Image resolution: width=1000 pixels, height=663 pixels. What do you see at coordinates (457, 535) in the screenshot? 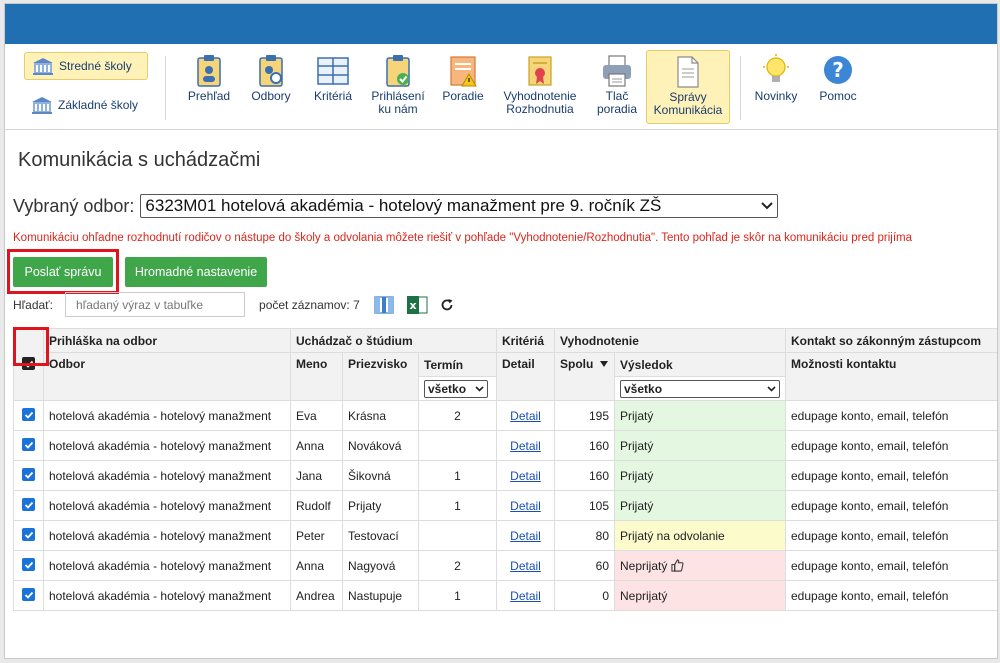
I see `cell-termin` at bounding box center [457, 535].